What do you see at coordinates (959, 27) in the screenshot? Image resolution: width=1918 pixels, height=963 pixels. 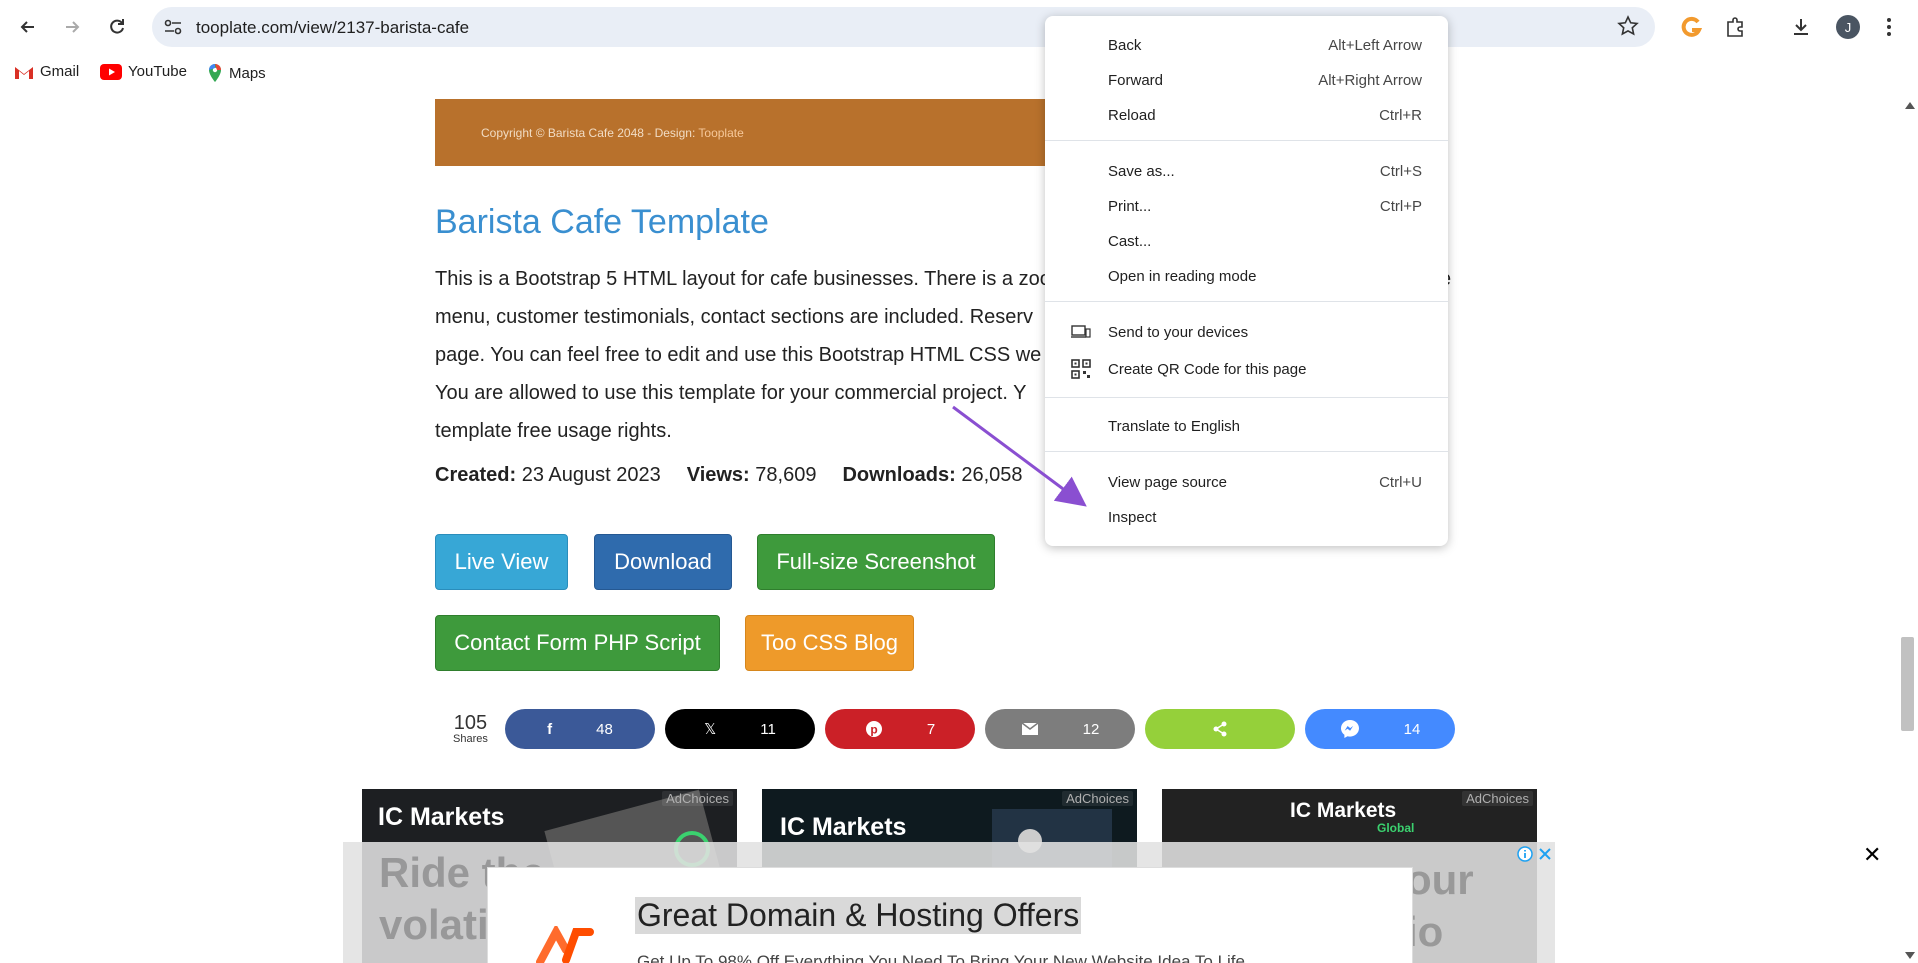 I see `browser-toolbar: tooplate.com/view/2137-barista-cafe J` at bounding box center [959, 27].